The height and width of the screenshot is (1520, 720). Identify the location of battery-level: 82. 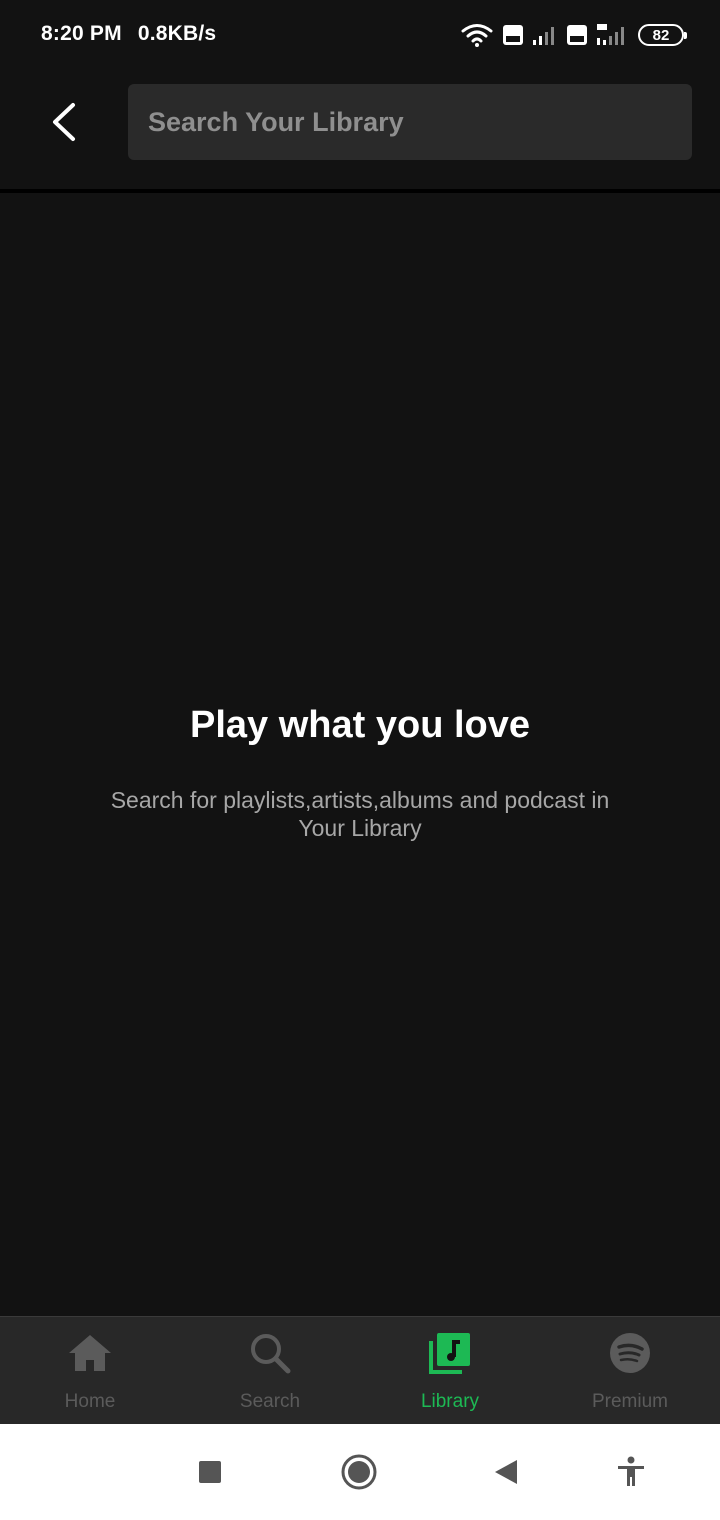
(661, 35).